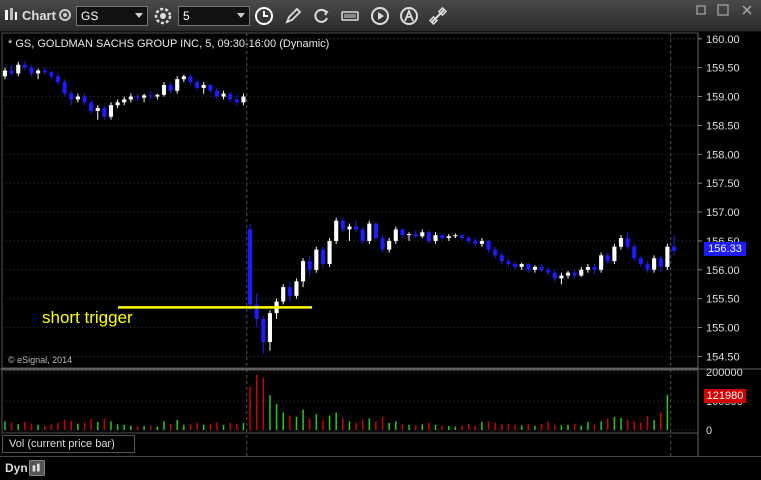 Image resolution: width=761 pixels, height=480 pixels. Describe the element at coordinates (723, 329) in the screenshot. I see `price-tick-label: 155.00` at that location.